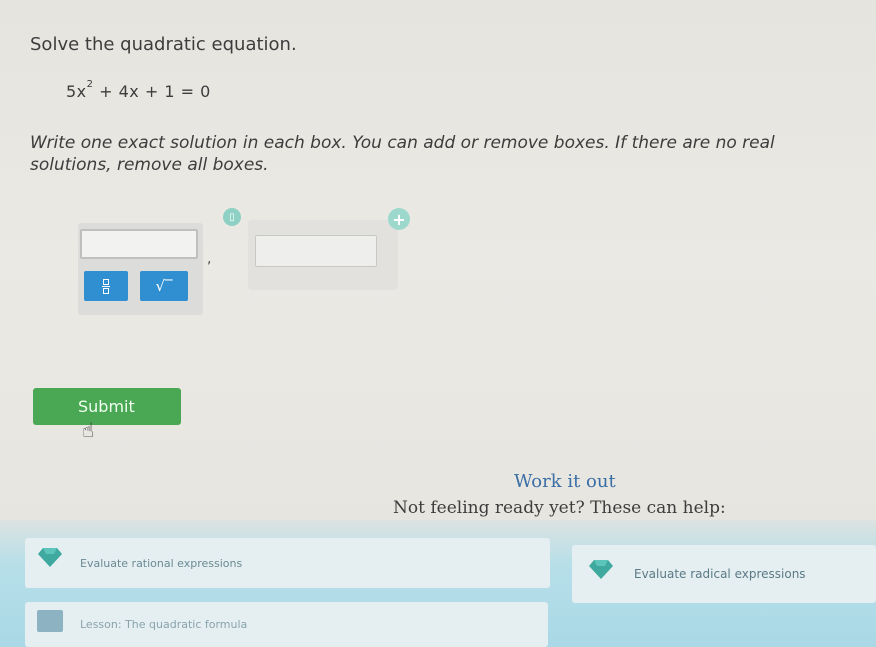 Image resolution: width=876 pixels, height=647 pixels. I want to click on equation-base: 5x, so click(76, 91).